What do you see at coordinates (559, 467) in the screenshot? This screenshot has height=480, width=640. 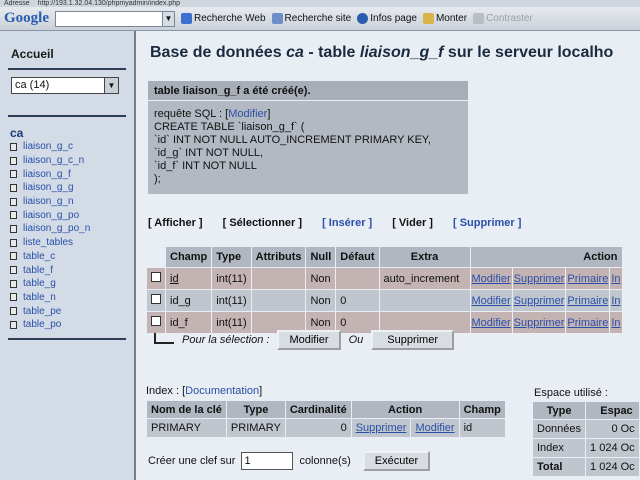 I see `space-type: Total` at bounding box center [559, 467].